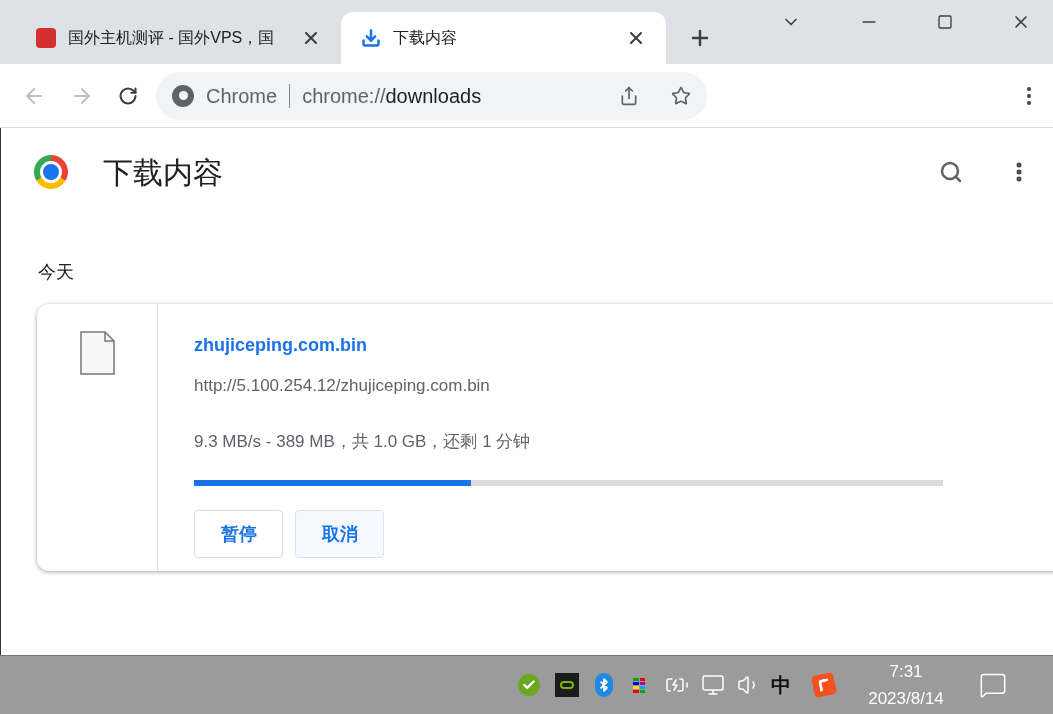 This screenshot has height=714, width=1053. I want to click on network-icon, so click(713, 685).